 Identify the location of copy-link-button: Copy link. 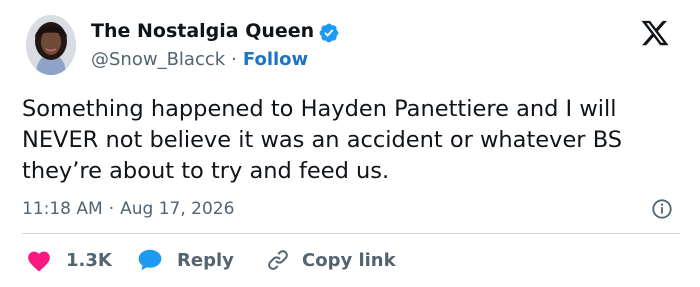
(331, 260).